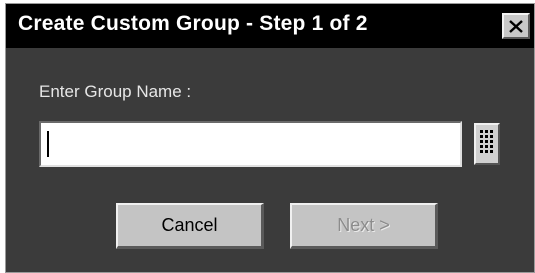  I want to click on close-button, so click(516, 26).